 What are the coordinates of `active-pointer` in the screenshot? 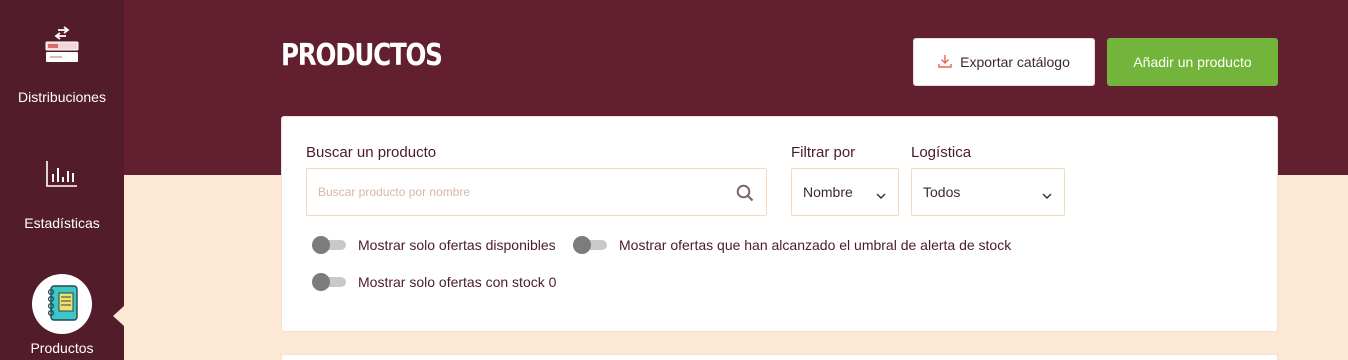 It's located at (118, 316).